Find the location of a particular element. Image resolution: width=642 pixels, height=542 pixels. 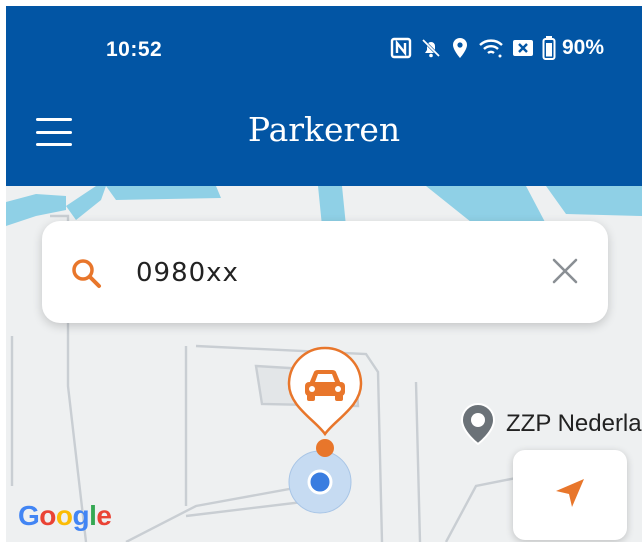

poi-pin-icon is located at coordinates (478, 424).